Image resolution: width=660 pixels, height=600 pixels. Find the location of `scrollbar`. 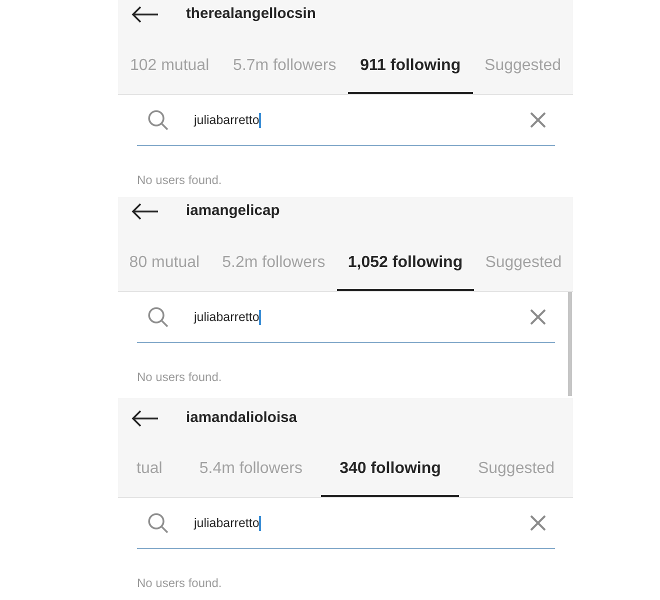

scrollbar is located at coordinates (570, 344).